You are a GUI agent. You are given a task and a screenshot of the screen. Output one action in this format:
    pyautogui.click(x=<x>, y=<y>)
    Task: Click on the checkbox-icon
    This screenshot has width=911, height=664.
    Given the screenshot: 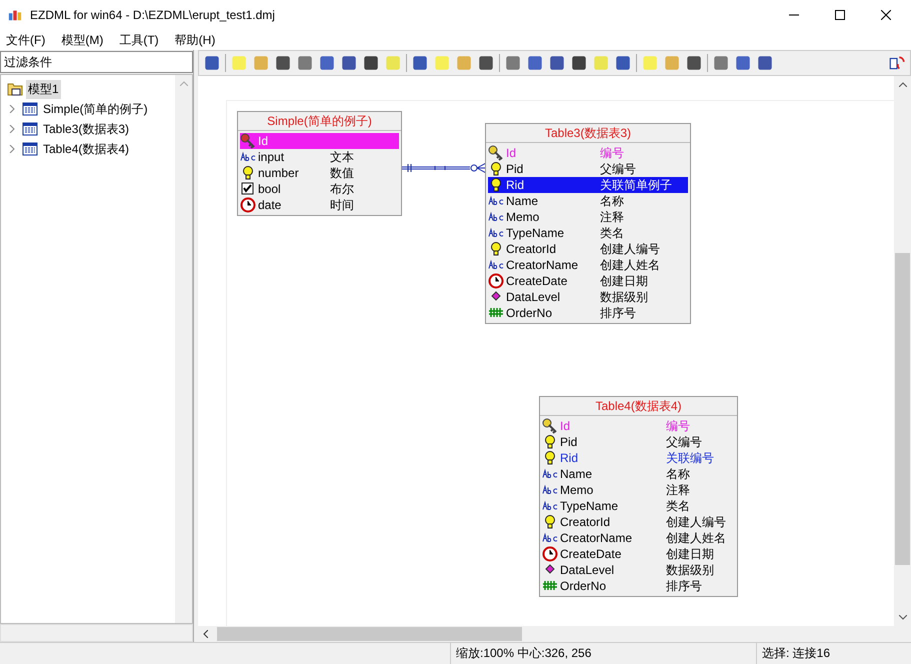 What is the action you would take?
    pyautogui.click(x=248, y=189)
    